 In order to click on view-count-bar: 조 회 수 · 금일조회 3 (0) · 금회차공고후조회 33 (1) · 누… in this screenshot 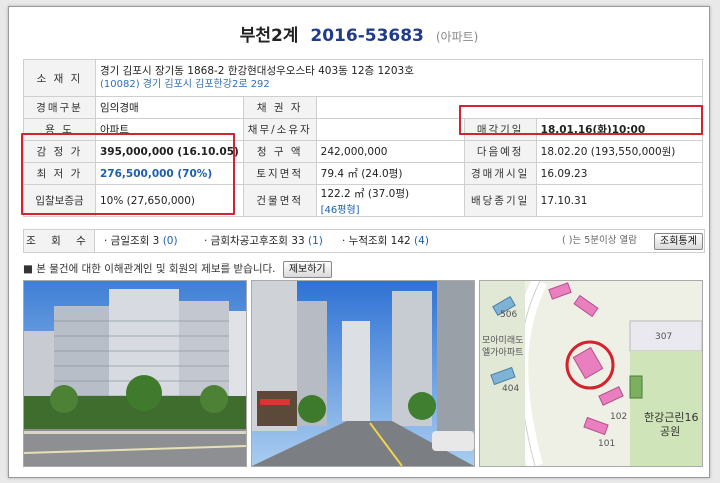, I will do `click(364, 241)`.